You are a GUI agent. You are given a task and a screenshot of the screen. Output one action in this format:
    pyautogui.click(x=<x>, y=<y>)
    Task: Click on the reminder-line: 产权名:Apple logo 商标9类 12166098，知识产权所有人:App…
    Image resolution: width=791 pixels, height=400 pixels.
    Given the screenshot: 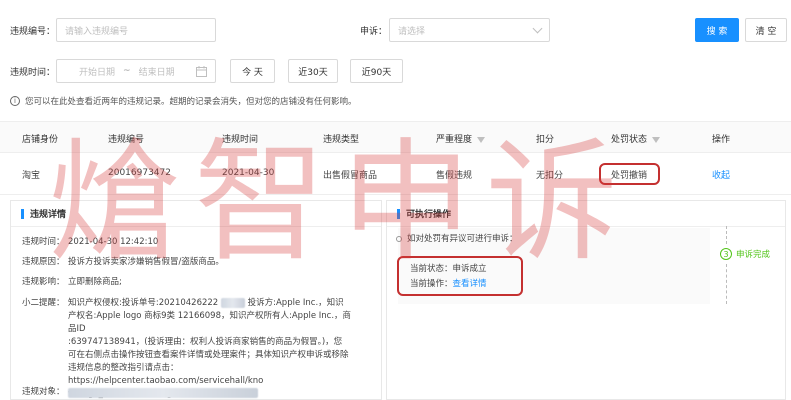 What is the action you would take?
    pyautogui.click(x=210, y=322)
    